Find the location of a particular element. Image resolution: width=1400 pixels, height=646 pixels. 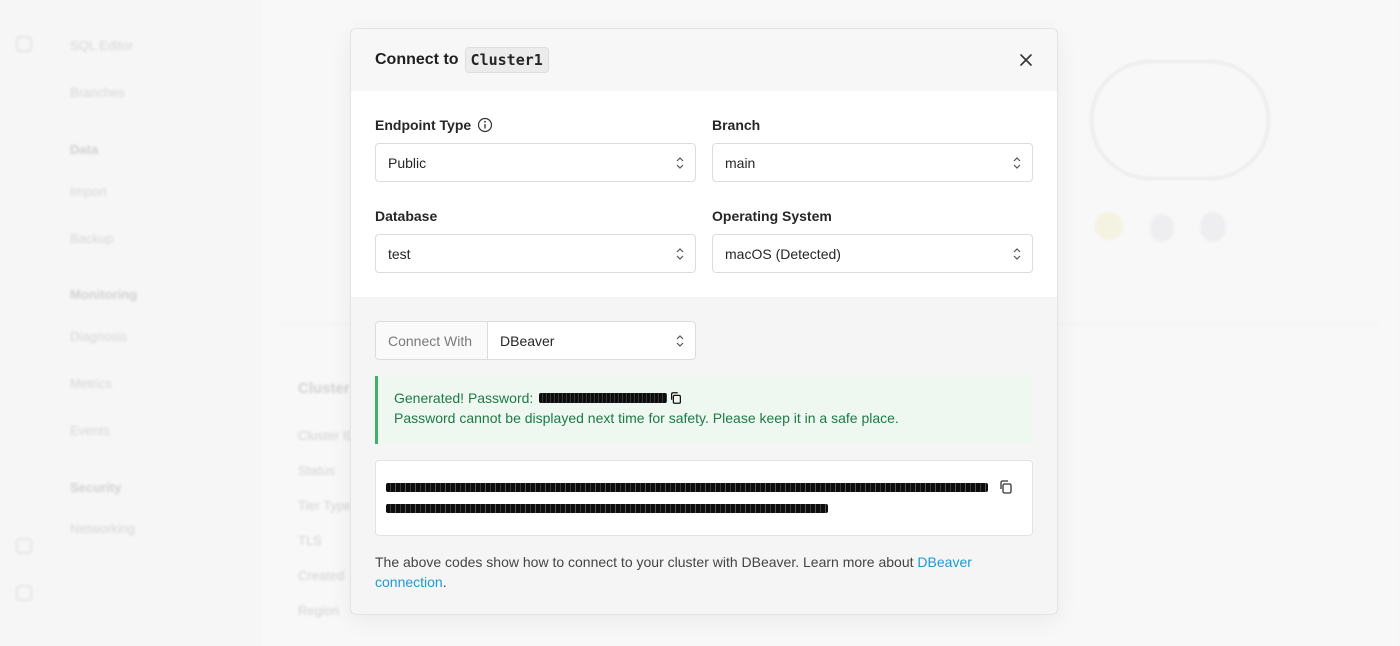

info-icon is located at coordinates (485, 125).